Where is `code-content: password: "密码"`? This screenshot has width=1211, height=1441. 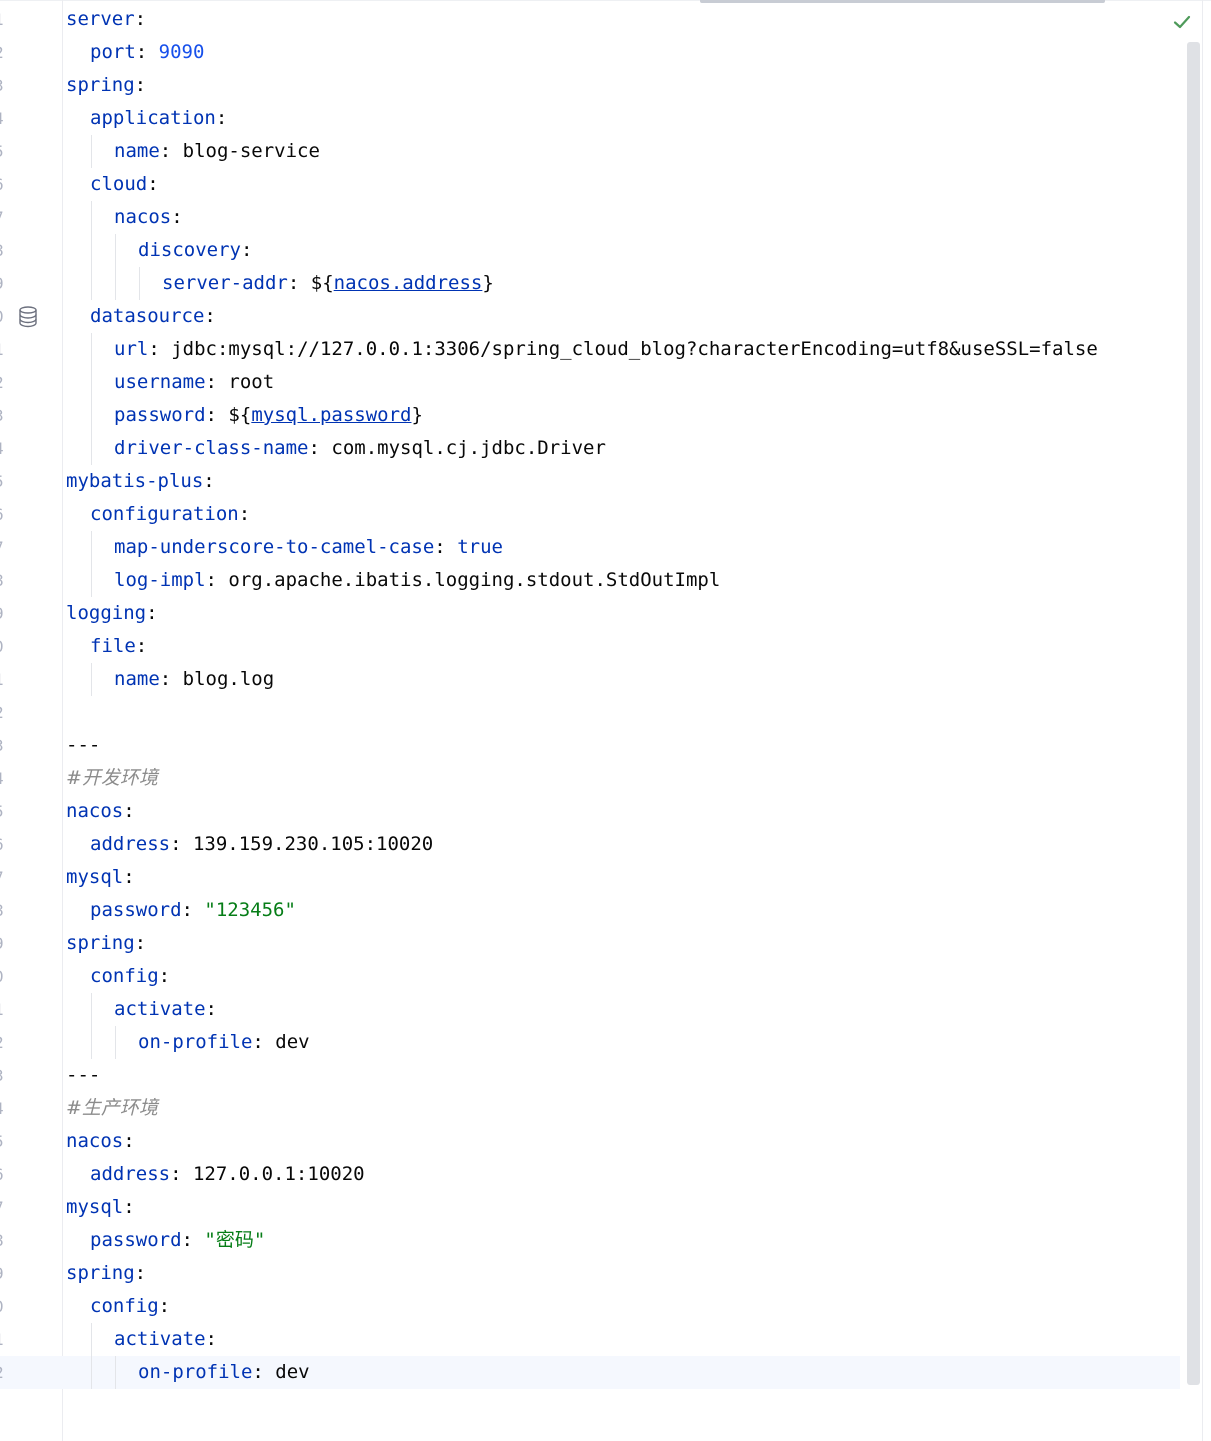
code-content: password: "密码" is located at coordinates (177, 1240).